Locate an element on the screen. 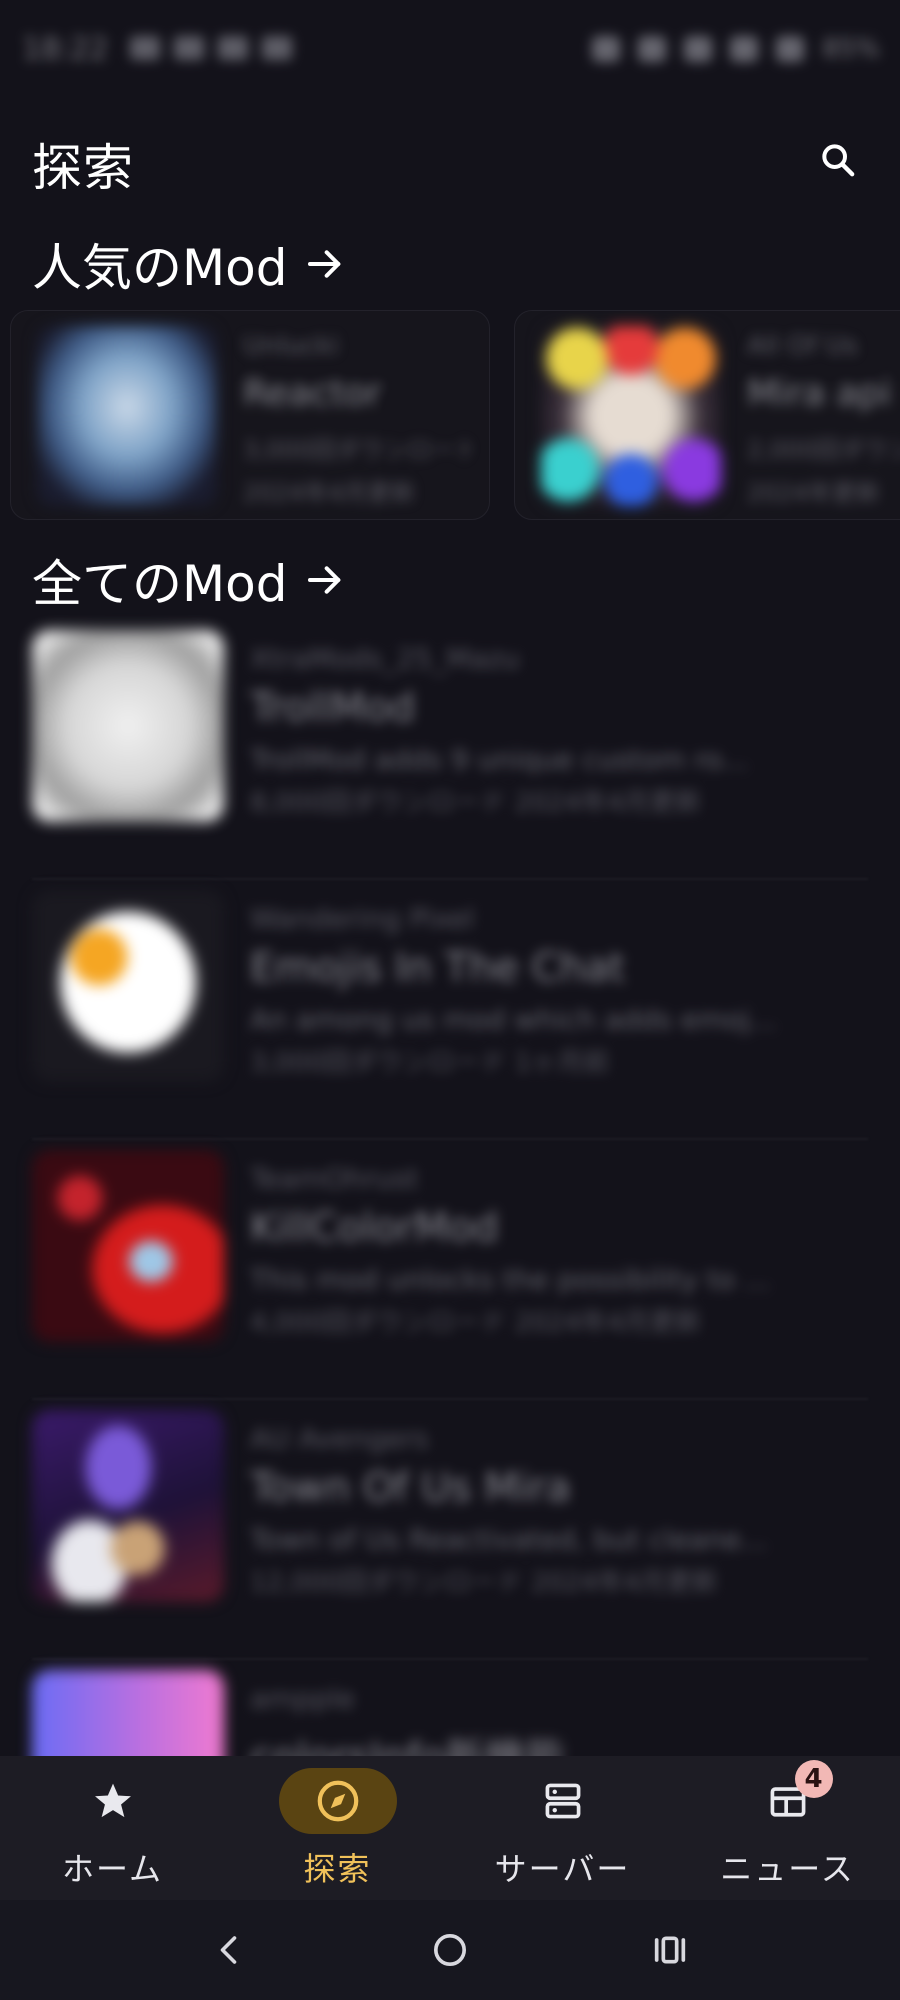  back-button is located at coordinates (230, 1950).